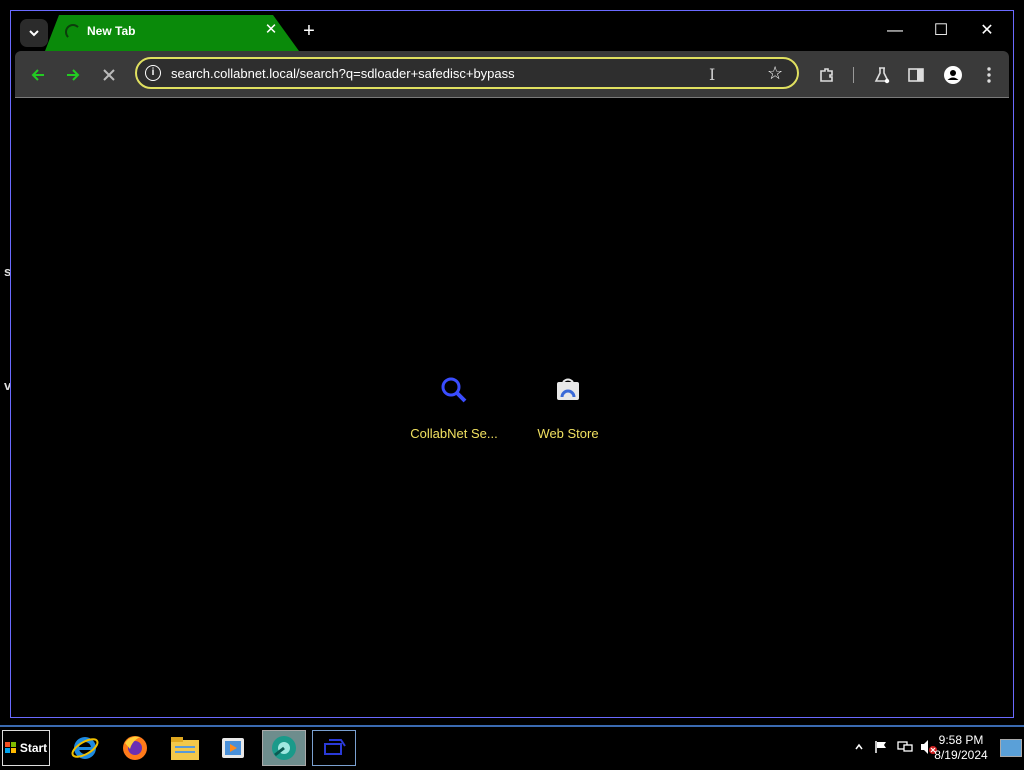 The height and width of the screenshot is (770, 1024). I want to click on side-panel-icon, so click(916, 75).